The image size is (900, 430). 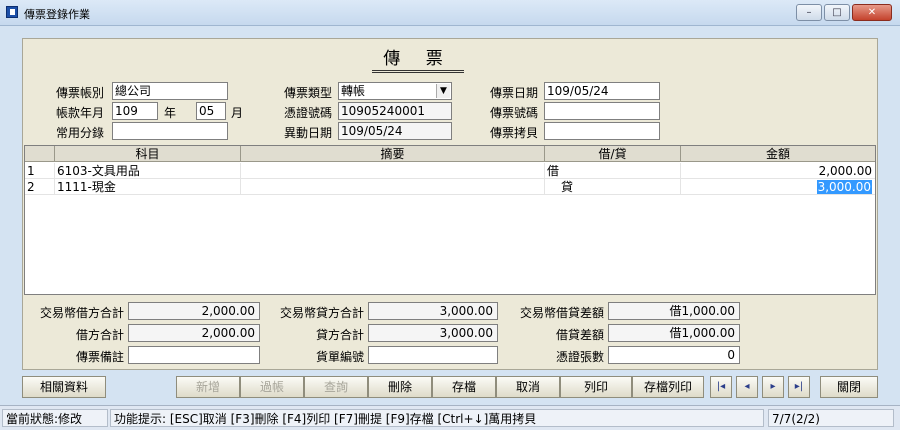 I want to click on trade-credit-field: 3,000.00, so click(x=433, y=311).